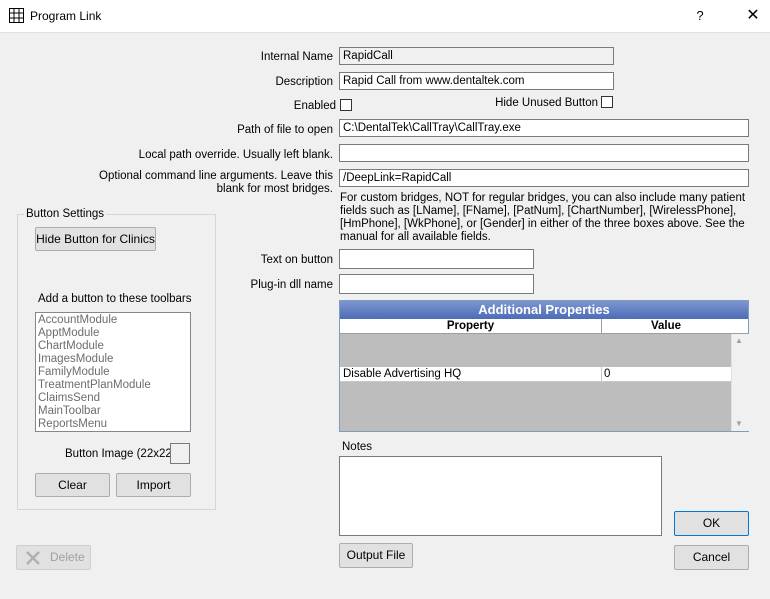  I want to click on clear-button: Clear, so click(72, 485).